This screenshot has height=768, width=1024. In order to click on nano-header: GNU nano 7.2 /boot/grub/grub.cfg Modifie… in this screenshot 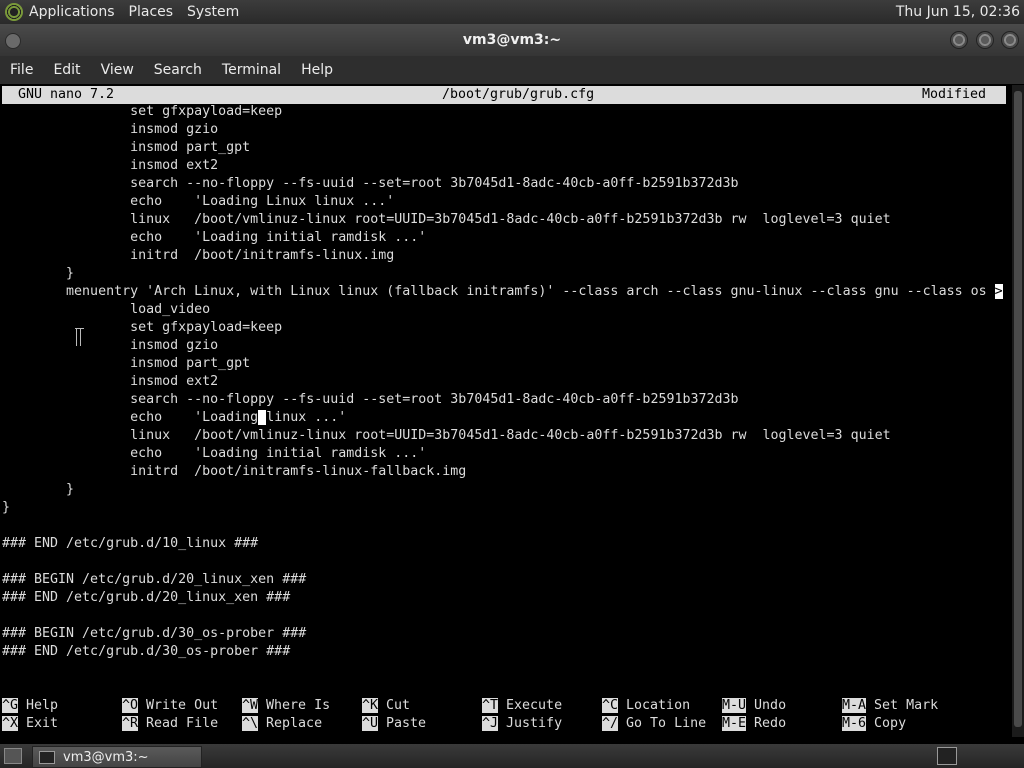, I will do `click(504, 95)`.